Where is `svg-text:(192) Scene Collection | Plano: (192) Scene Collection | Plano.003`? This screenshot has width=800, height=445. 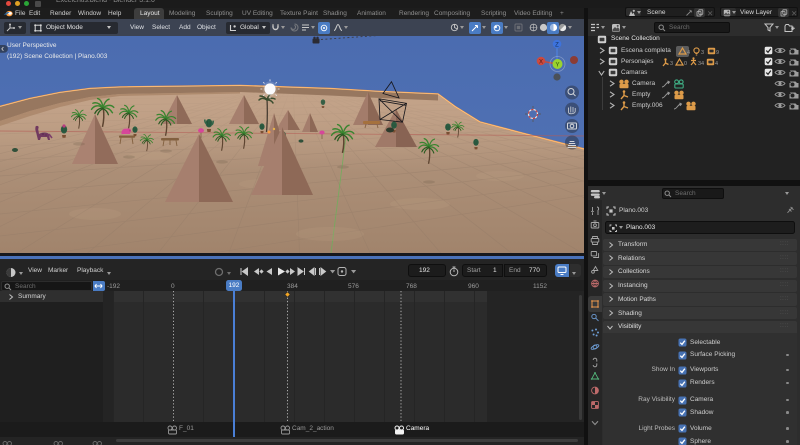 svg-text:(192) Scene Collection | Plano: (192) Scene Collection | Plano.003 is located at coordinates (57, 56).